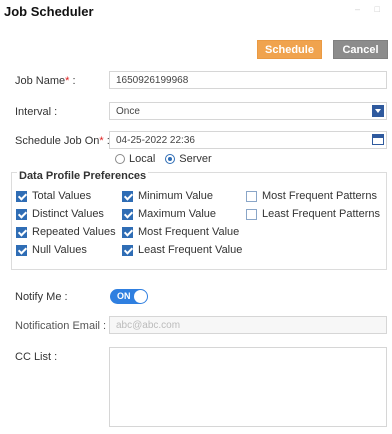 This screenshot has height=434, width=392. I want to click on job-name-value: 1650926199968, so click(152, 80).